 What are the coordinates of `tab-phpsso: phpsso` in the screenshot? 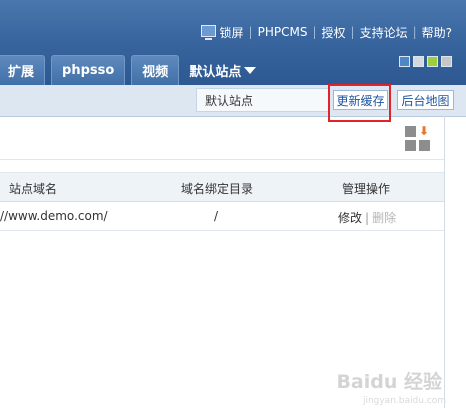 It's located at (88, 70).